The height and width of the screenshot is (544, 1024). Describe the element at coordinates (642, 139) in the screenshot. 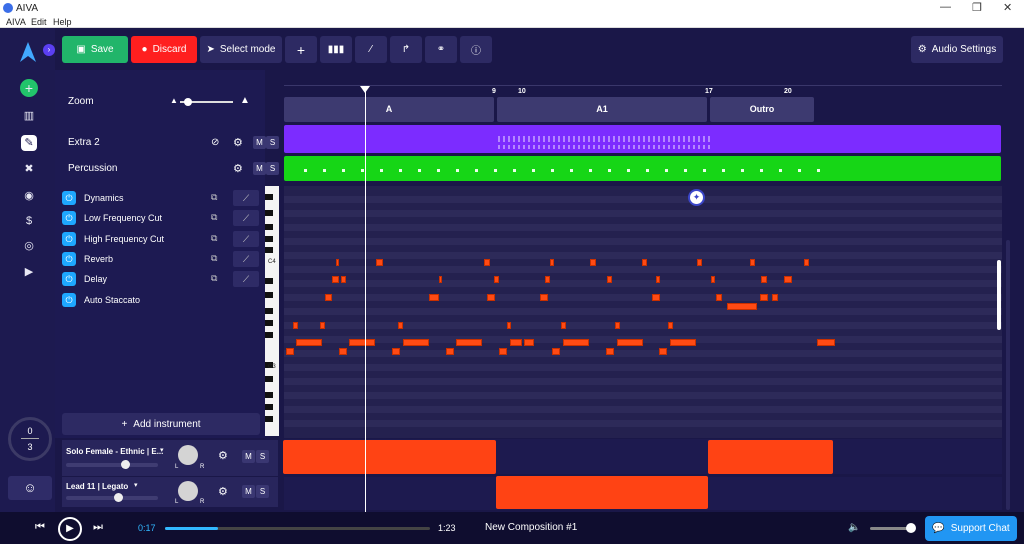

I see `track-lane-extra2` at that location.